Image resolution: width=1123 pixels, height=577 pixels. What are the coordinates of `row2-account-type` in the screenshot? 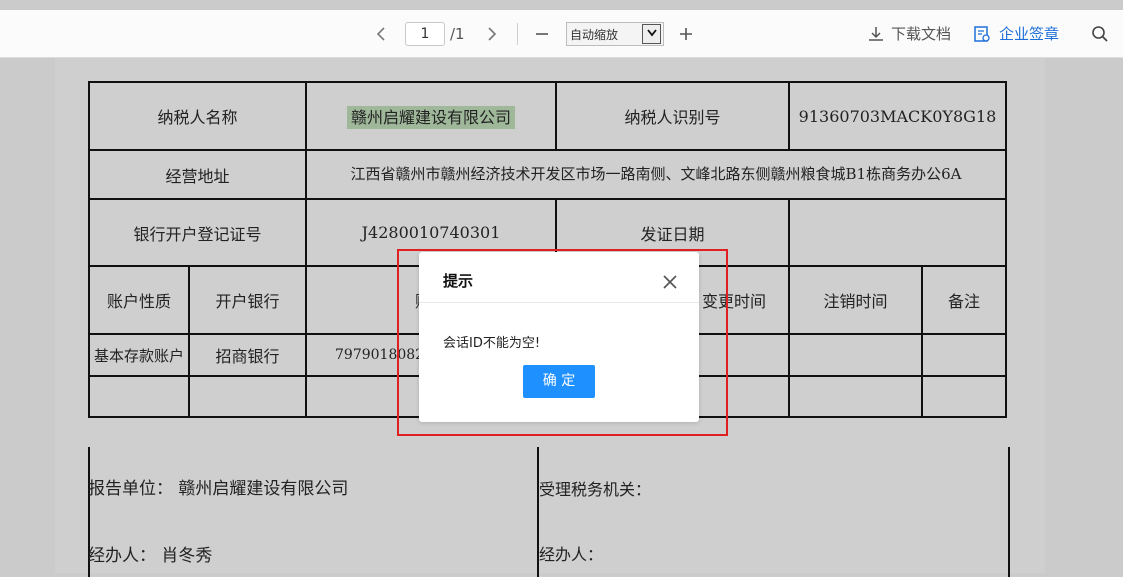 It's located at (139, 396).